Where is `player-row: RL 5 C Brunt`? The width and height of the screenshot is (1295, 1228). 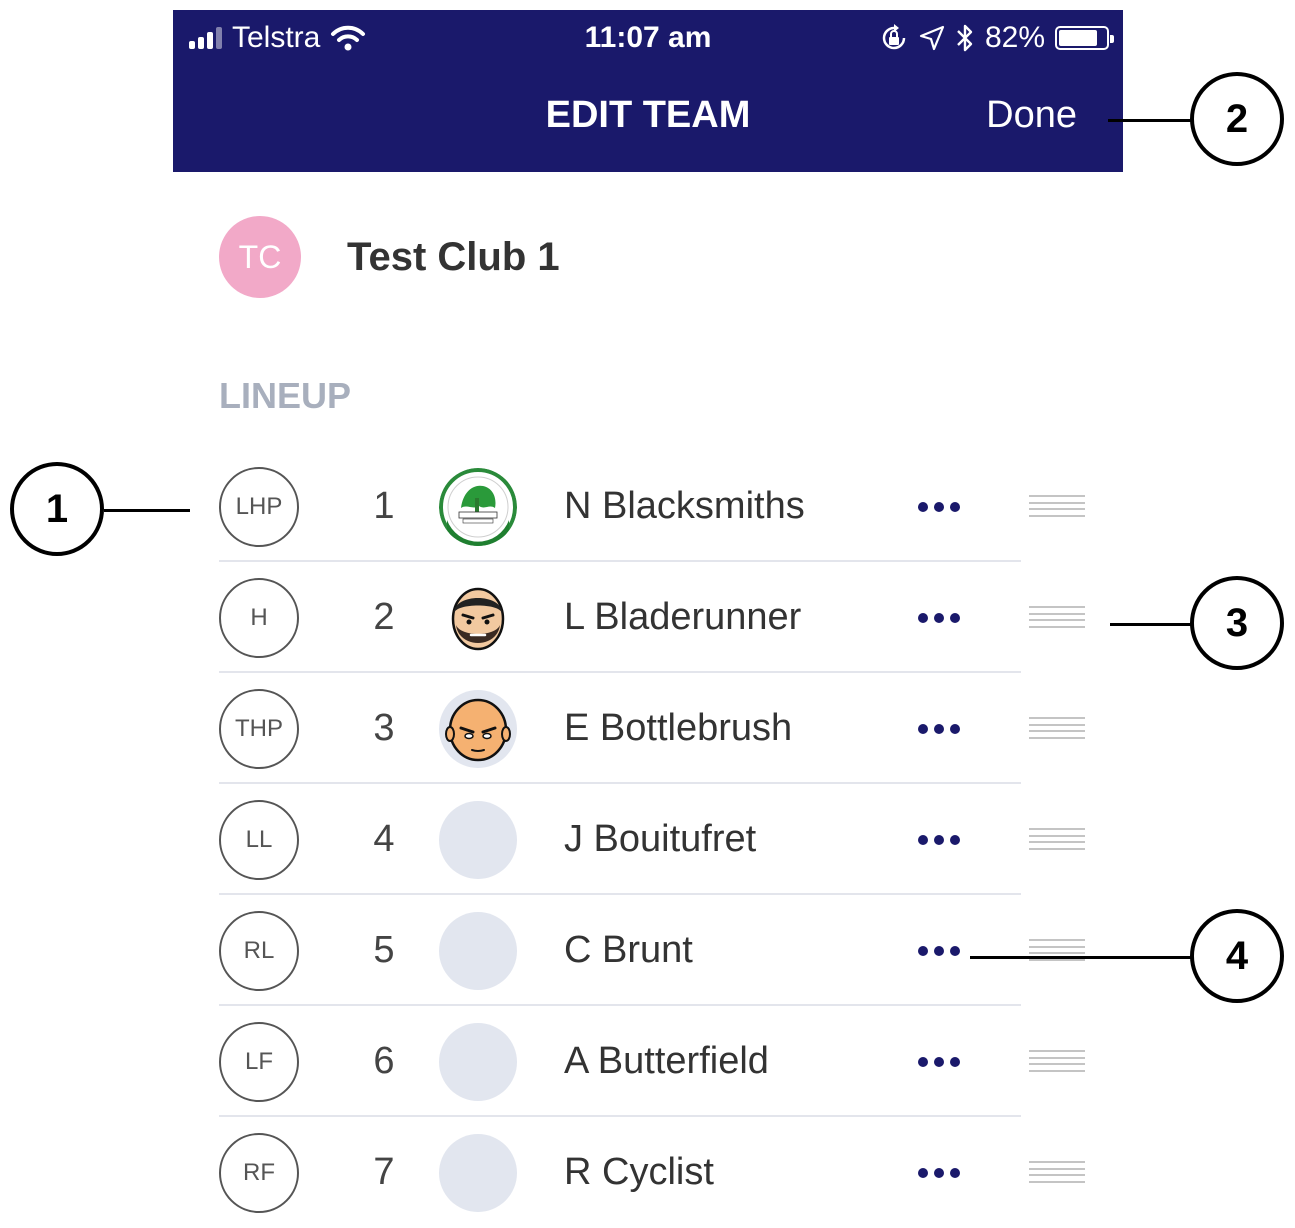 player-row: RL 5 C Brunt is located at coordinates (671, 950).